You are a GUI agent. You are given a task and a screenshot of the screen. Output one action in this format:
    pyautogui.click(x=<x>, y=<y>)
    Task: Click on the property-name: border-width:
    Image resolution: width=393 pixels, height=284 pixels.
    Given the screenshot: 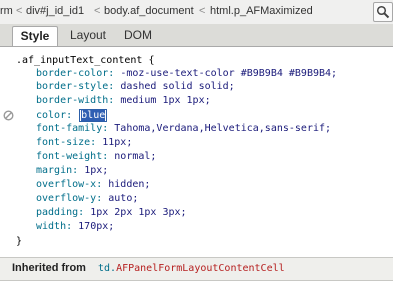 What is the action you would take?
    pyautogui.click(x=75, y=100)
    